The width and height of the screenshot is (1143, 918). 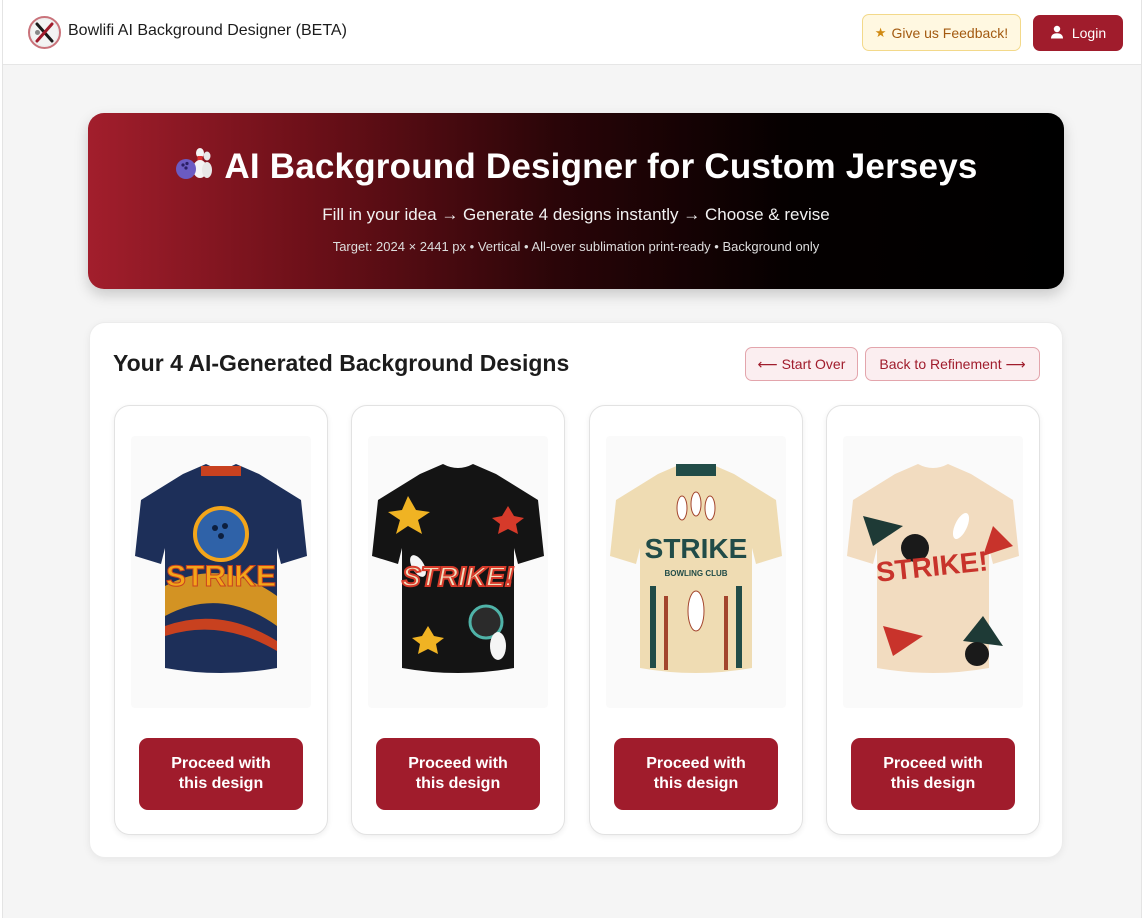 What do you see at coordinates (458, 774) in the screenshot?
I see `proceed-button-2: Proceed with this design` at bounding box center [458, 774].